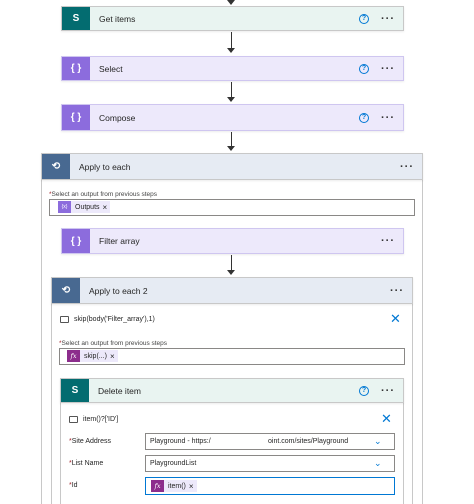 The height and width of the screenshot is (504, 474). I want to click on site-address-value-tail: oint.com/sites/Playground, so click(308, 441).